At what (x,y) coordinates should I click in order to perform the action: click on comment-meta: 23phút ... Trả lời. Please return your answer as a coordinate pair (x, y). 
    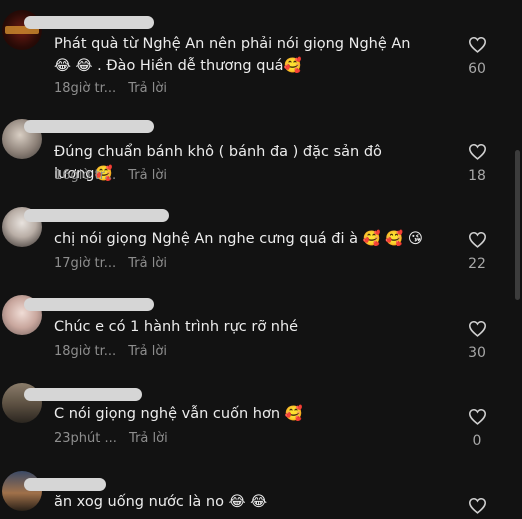
    Looking at the image, I should click on (111, 438).